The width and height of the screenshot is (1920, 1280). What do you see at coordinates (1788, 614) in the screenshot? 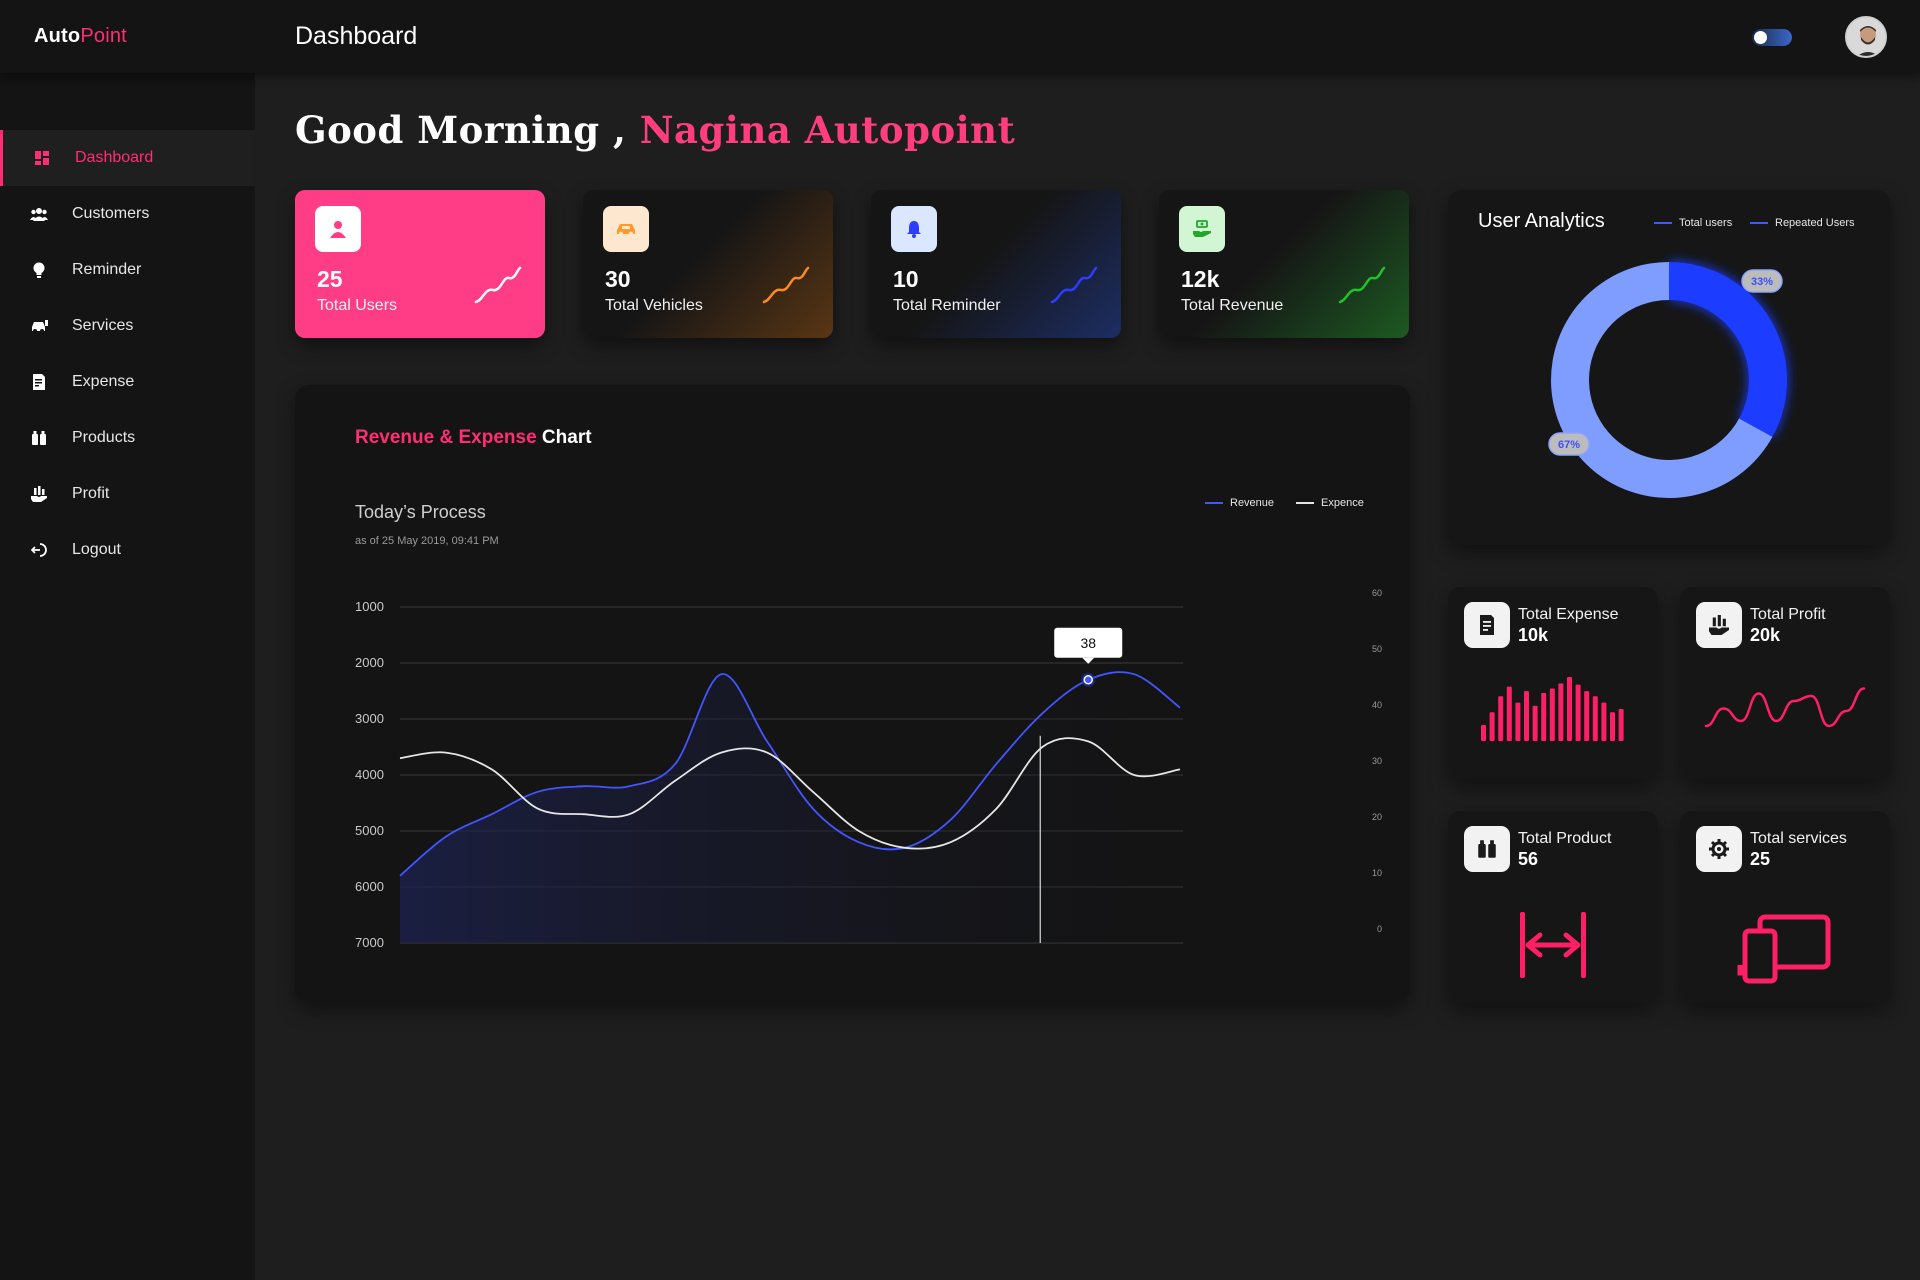
I see `kpi-label: Total Profit` at bounding box center [1788, 614].